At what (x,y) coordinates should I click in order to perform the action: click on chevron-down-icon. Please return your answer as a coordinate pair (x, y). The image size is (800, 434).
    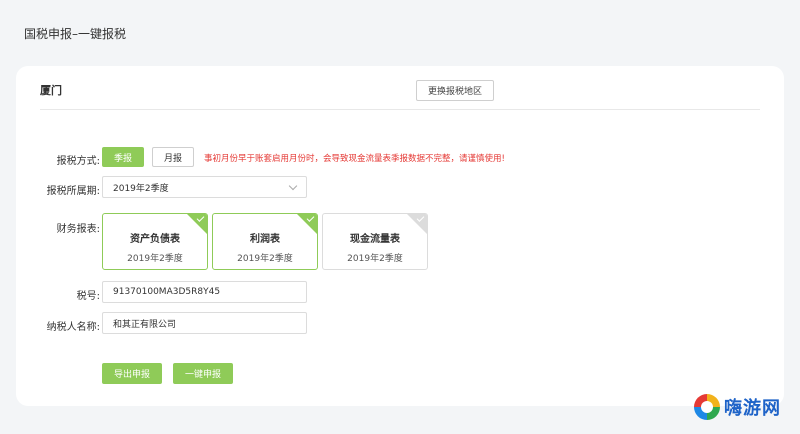
    Looking at the image, I should click on (293, 186).